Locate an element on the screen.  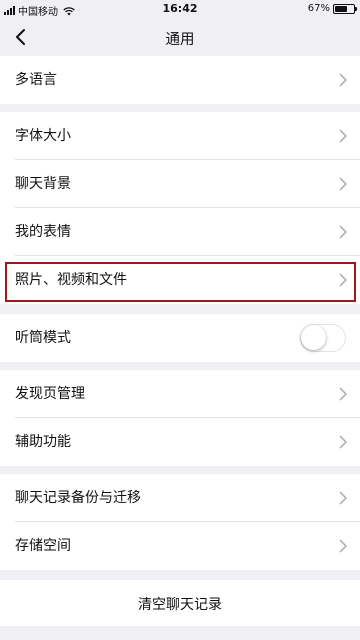
settings-row-storage: 存储空间 is located at coordinates (180, 546).